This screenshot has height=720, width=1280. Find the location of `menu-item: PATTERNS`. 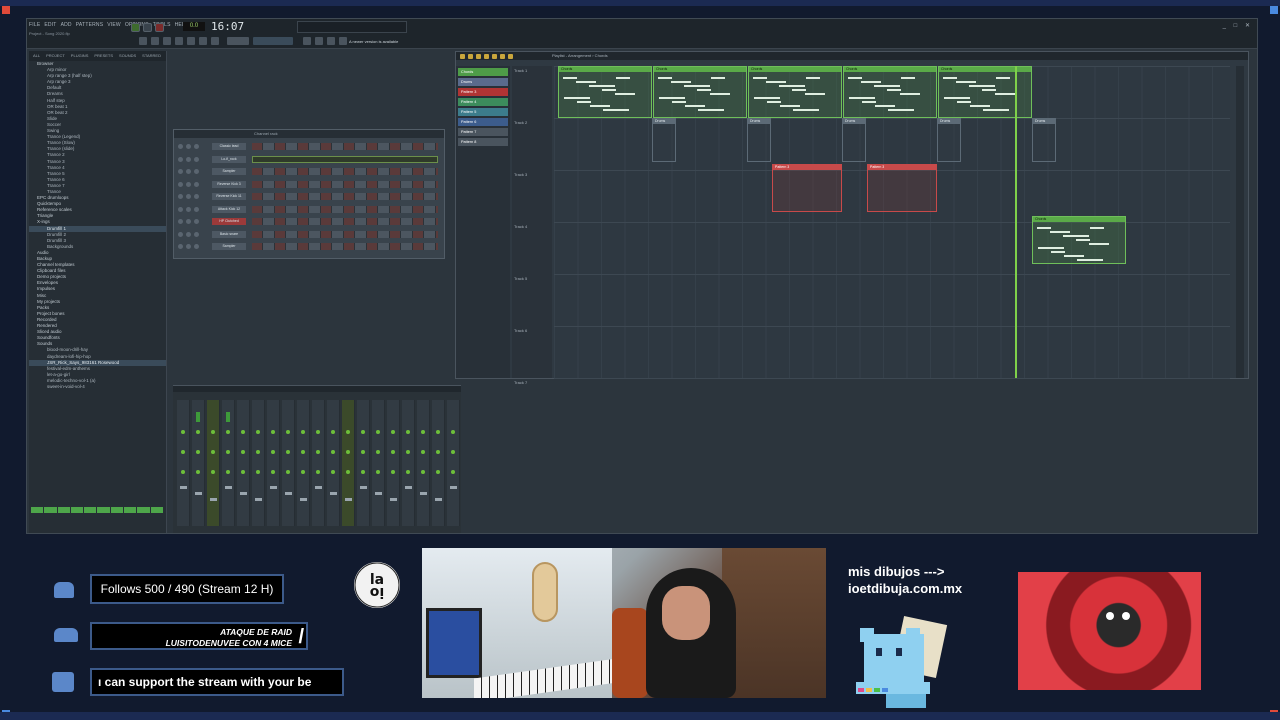

menu-item: PATTERNS is located at coordinates (90, 25).